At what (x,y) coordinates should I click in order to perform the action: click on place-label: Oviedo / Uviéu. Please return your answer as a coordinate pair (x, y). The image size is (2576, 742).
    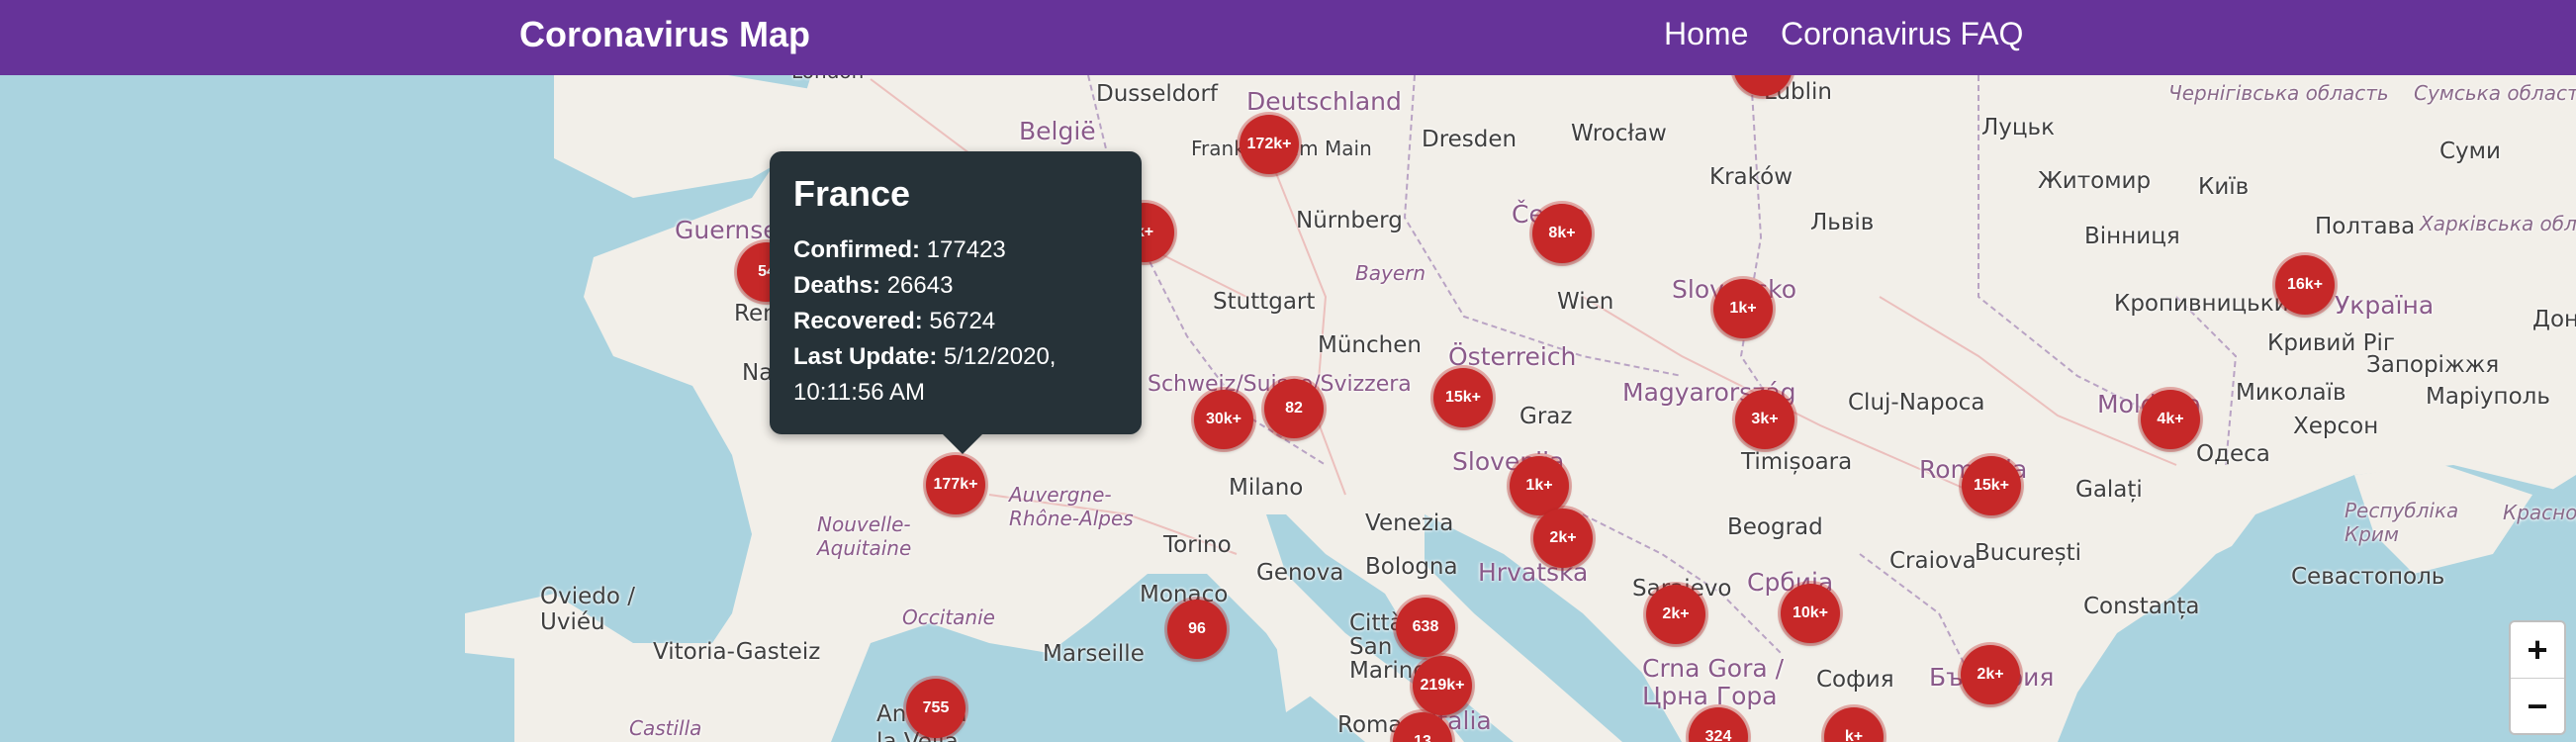
    Looking at the image, I should click on (587, 609).